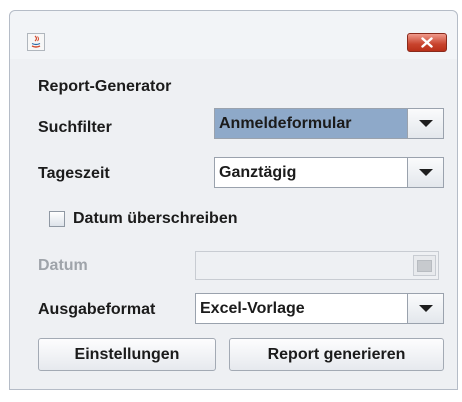 This screenshot has width=462, height=402. I want to click on title-bar, so click(233, 35).